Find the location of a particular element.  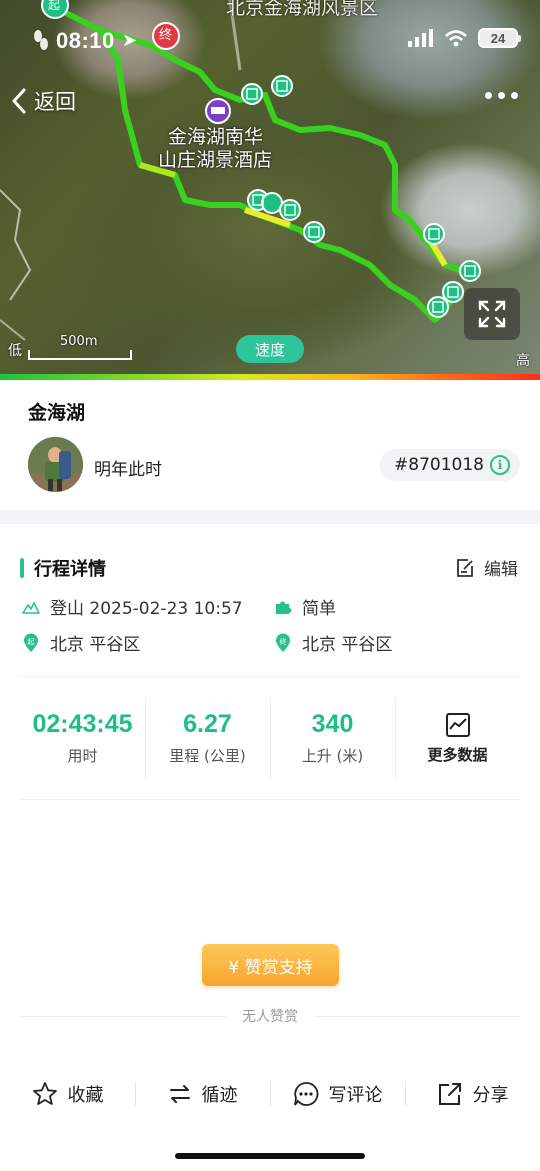

user-avatar is located at coordinates (55, 464).